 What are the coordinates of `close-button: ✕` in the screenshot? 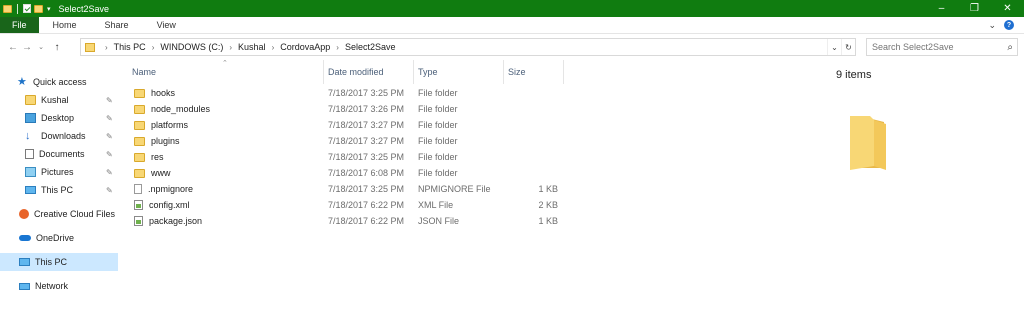 It's located at (1007, 8).